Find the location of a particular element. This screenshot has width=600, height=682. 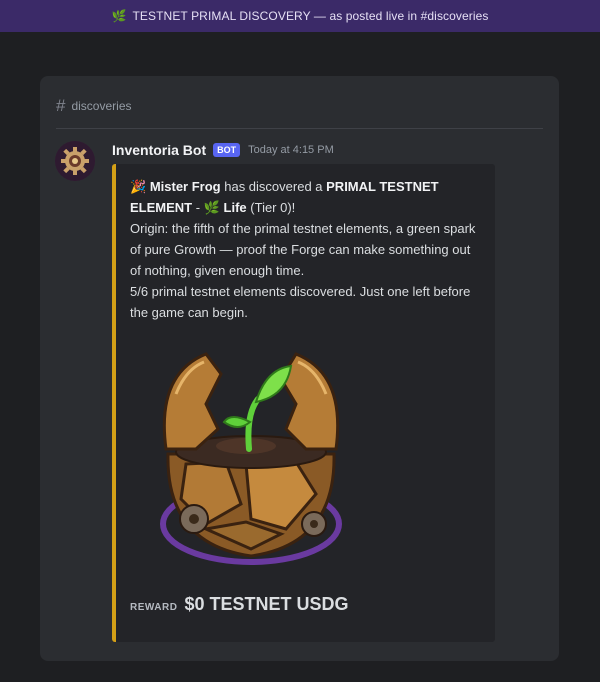

reward-value: $0 TESTNET USDG is located at coordinates (266, 604).